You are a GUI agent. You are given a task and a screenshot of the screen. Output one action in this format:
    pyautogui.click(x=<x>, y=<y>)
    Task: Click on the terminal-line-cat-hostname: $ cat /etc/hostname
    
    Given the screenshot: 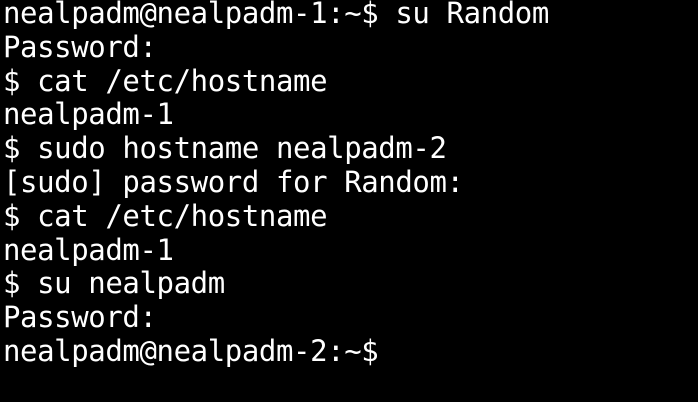 What is the action you would take?
    pyautogui.click(x=165, y=80)
    